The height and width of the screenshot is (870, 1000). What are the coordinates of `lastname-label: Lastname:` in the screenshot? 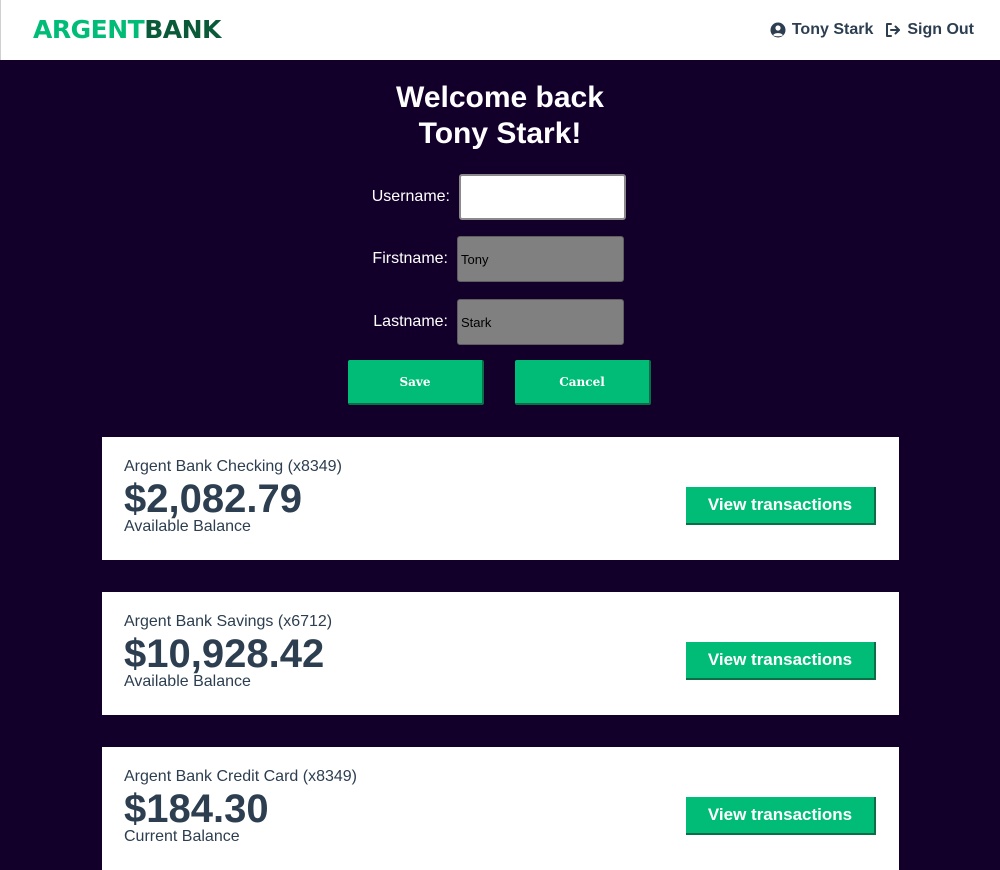 It's located at (410, 321).